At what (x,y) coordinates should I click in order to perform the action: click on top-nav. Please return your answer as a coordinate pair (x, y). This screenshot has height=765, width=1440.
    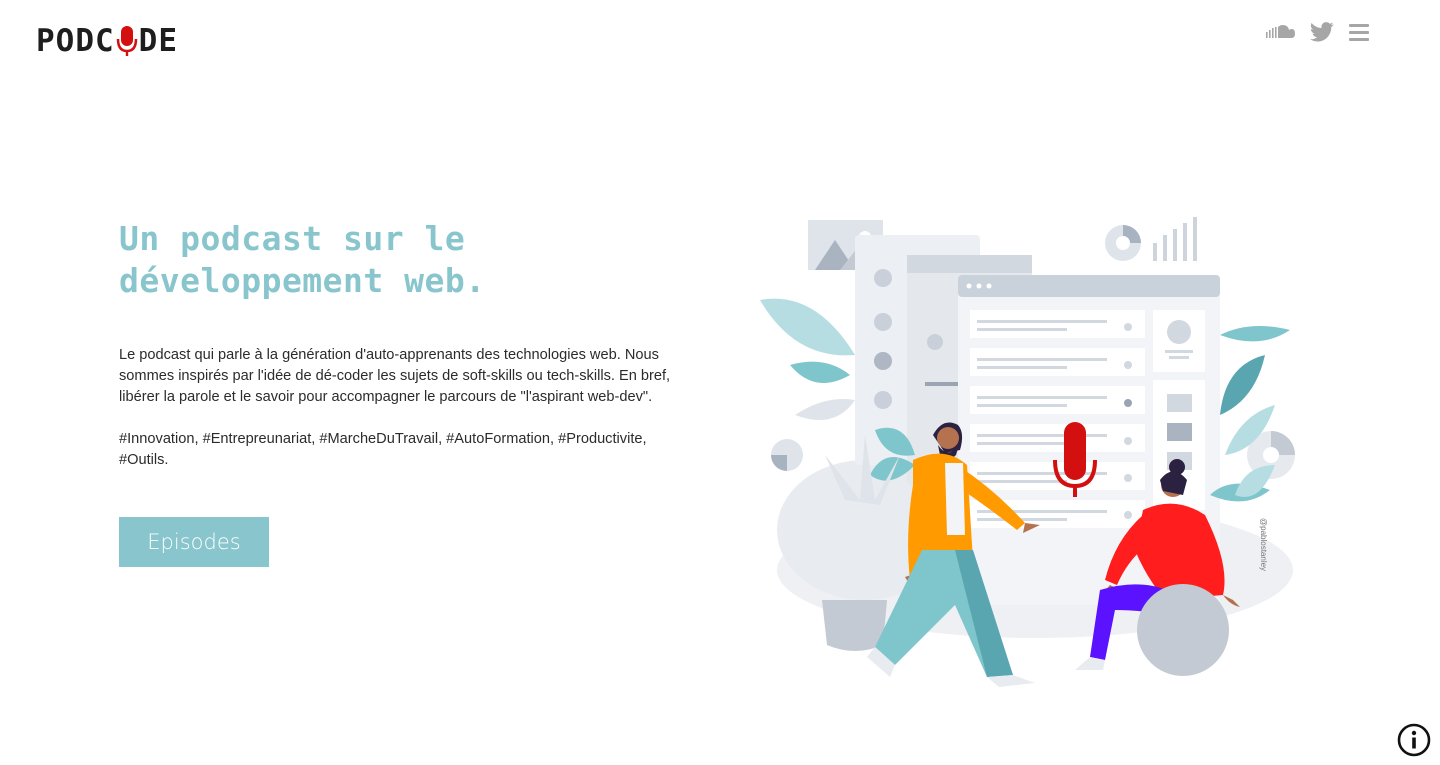
    Looking at the image, I should click on (1318, 32).